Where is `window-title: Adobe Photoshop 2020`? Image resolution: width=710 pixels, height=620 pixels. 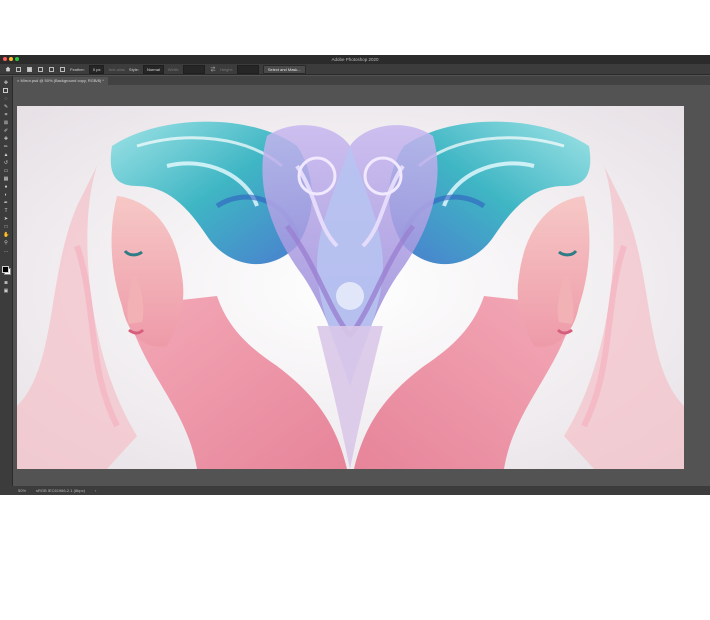 window-title: Adobe Photoshop 2020 is located at coordinates (355, 59).